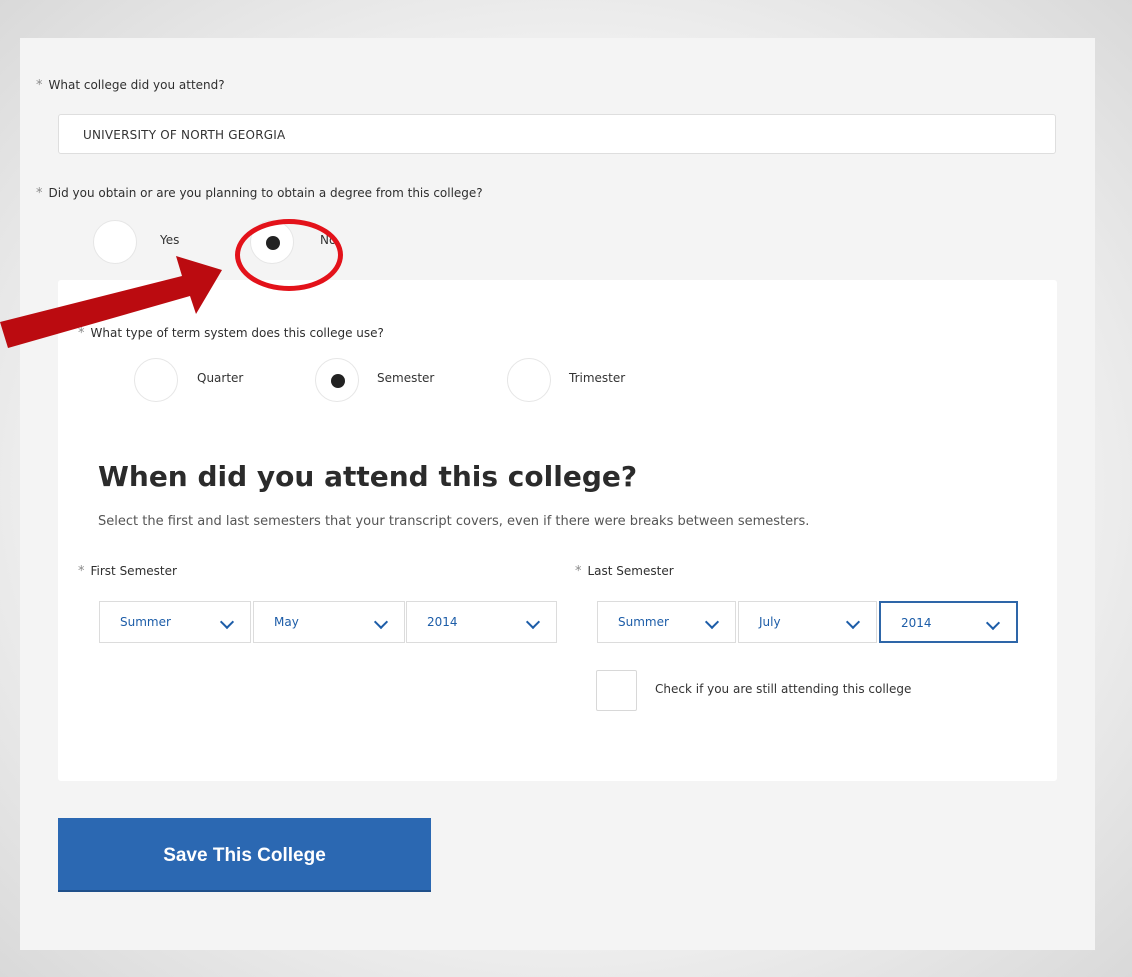 This screenshot has width=1132, height=977. What do you see at coordinates (368, 476) in the screenshot?
I see `attendance-heading: When did you attend this college?` at bounding box center [368, 476].